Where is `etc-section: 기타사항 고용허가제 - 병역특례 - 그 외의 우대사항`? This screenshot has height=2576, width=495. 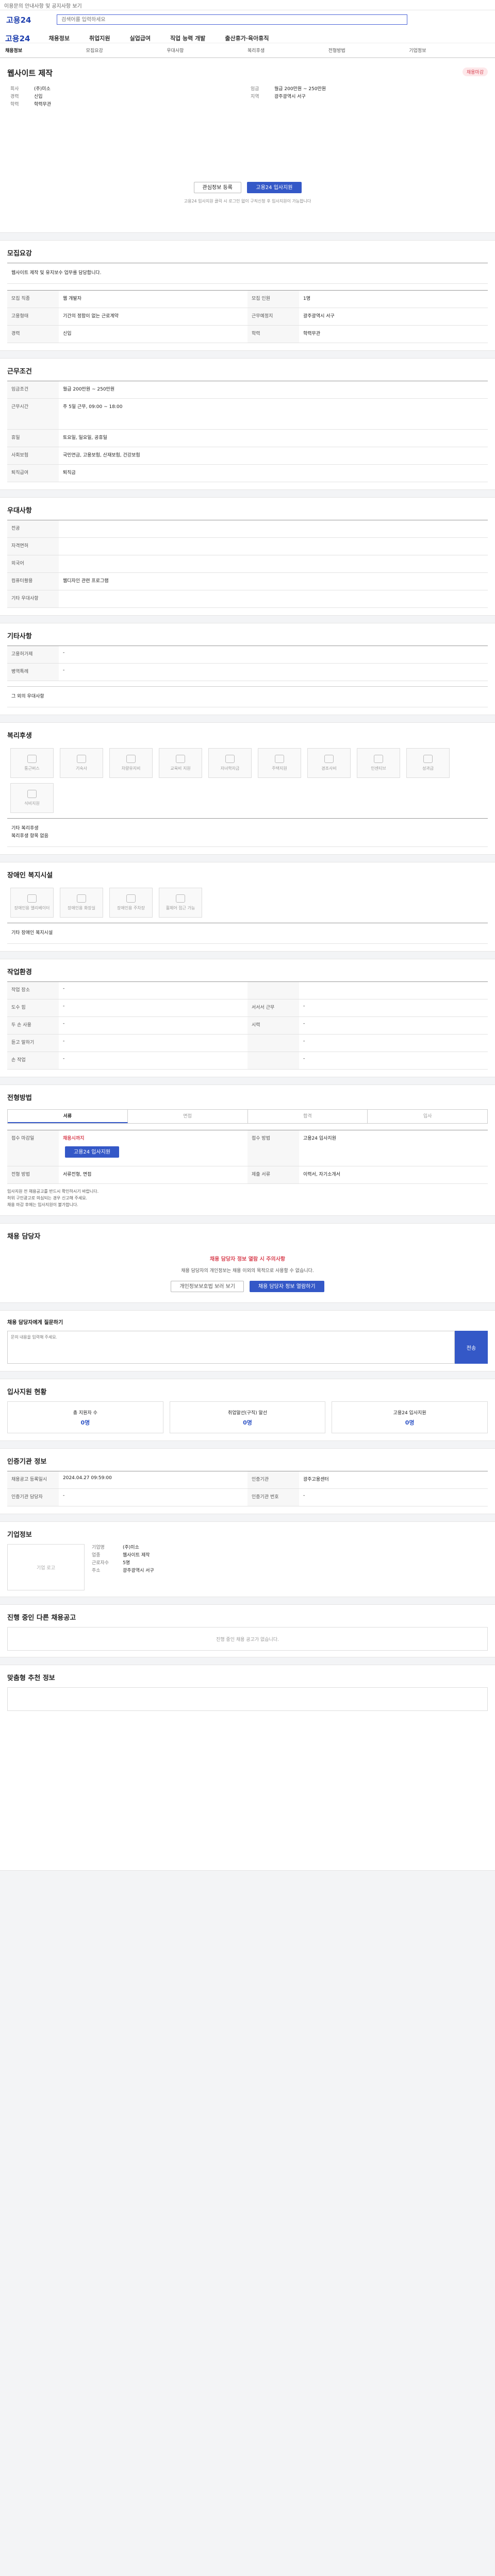
etc-section: 기타사항 고용허가제 - 병역특례 - 그 외의 우대사항 is located at coordinates (247, 669).